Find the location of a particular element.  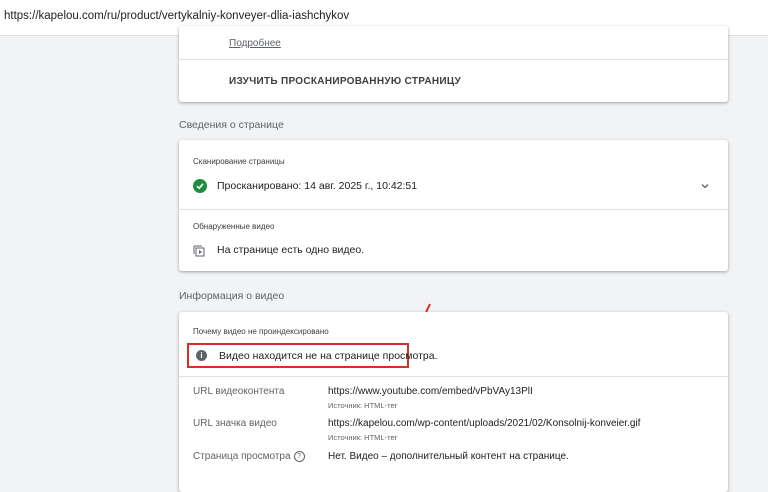

videos-text: На странице есть одно видео. is located at coordinates (291, 250).